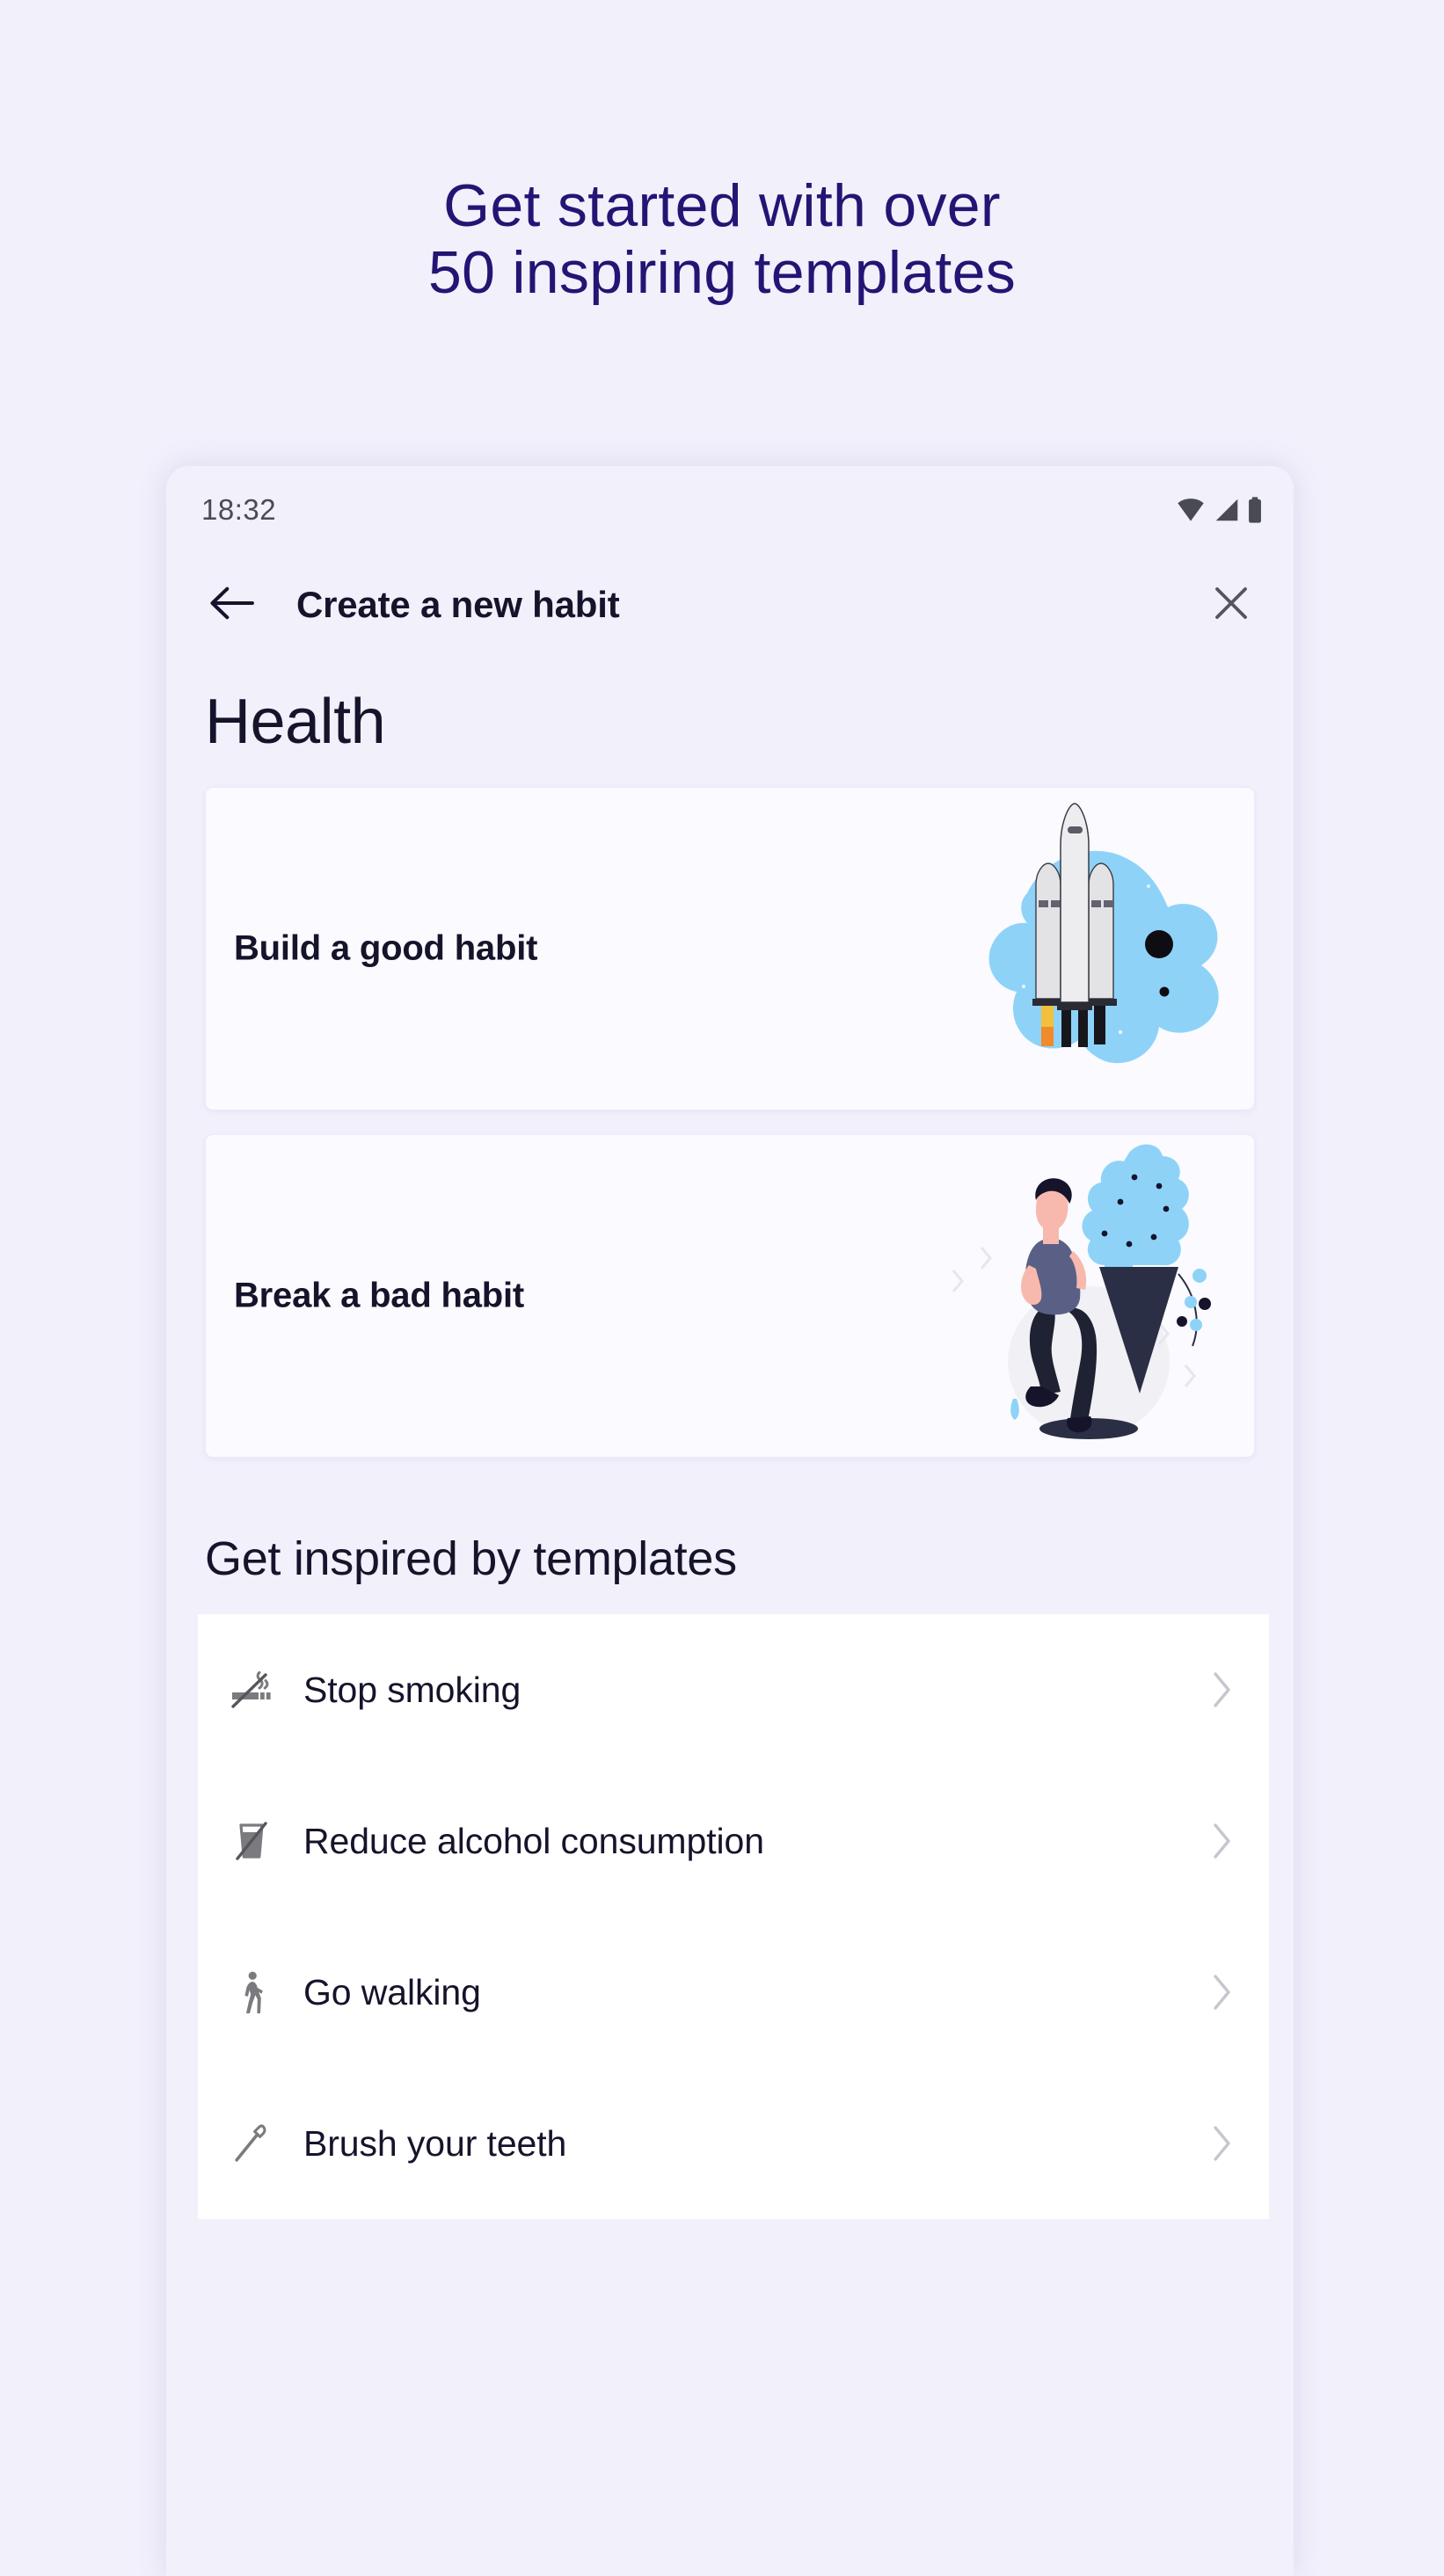  I want to click on break-bad-habit-card: Break a bad habit, so click(730, 1296).